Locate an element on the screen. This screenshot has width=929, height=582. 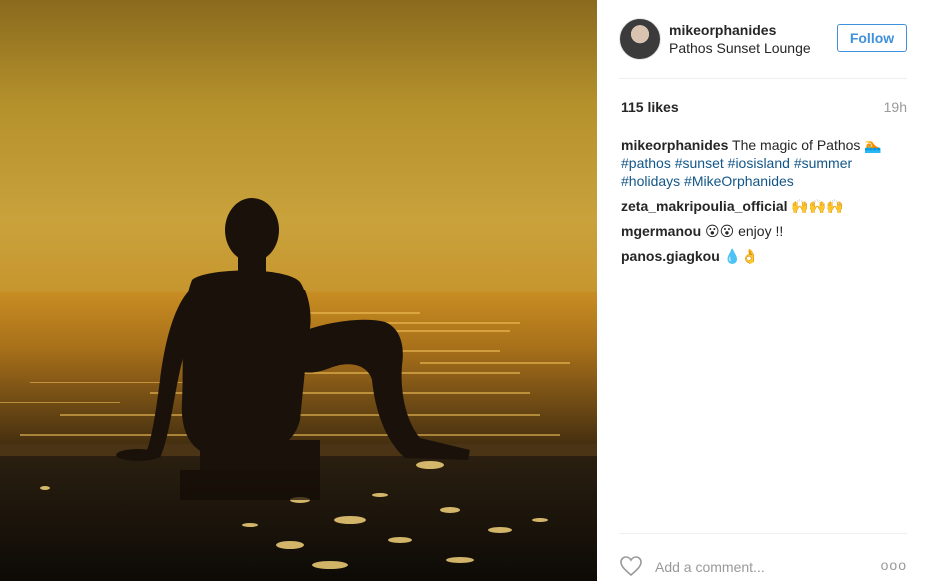
add-comment-bar: Add a comment... ooo is located at coordinates (763, 568).